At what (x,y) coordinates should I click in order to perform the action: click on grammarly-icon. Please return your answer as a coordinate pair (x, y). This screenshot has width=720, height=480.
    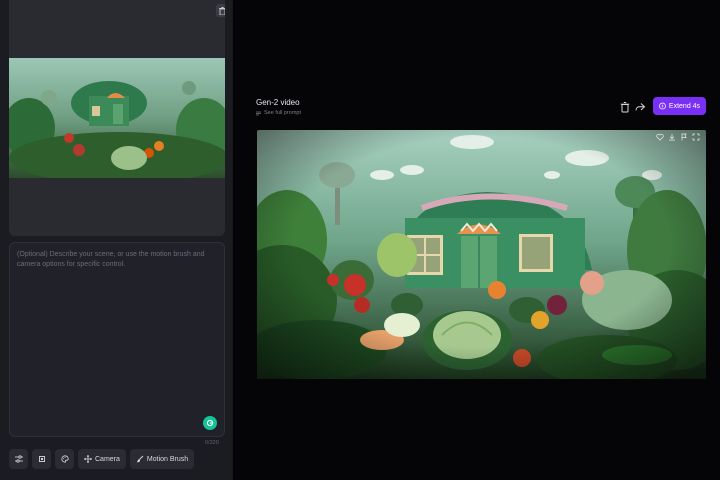
    Looking at the image, I should click on (210, 423).